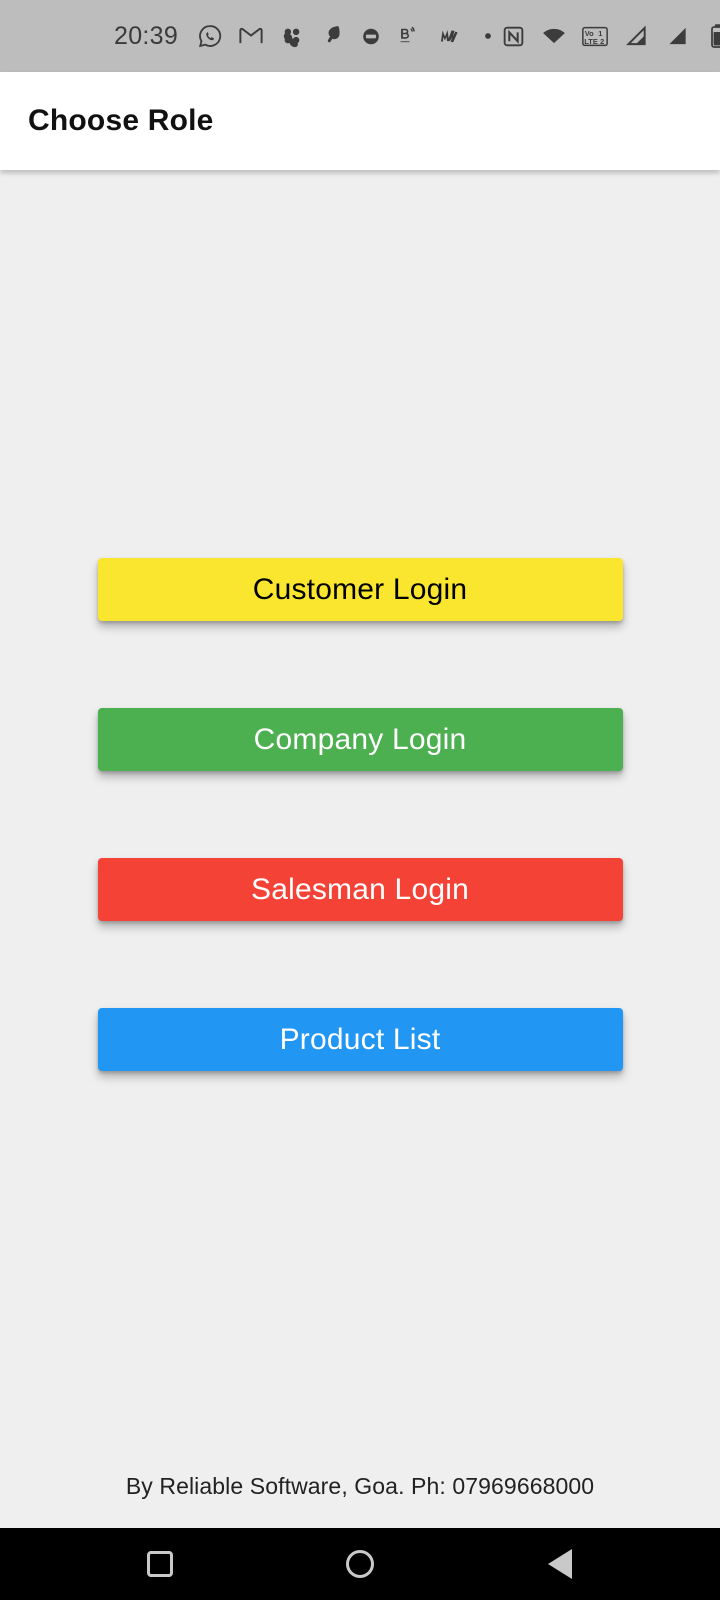 Image resolution: width=720 pixels, height=1600 pixels. Describe the element at coordinates (636, 36) in the screenshot. I see `signal-sim1-icon` at that location.